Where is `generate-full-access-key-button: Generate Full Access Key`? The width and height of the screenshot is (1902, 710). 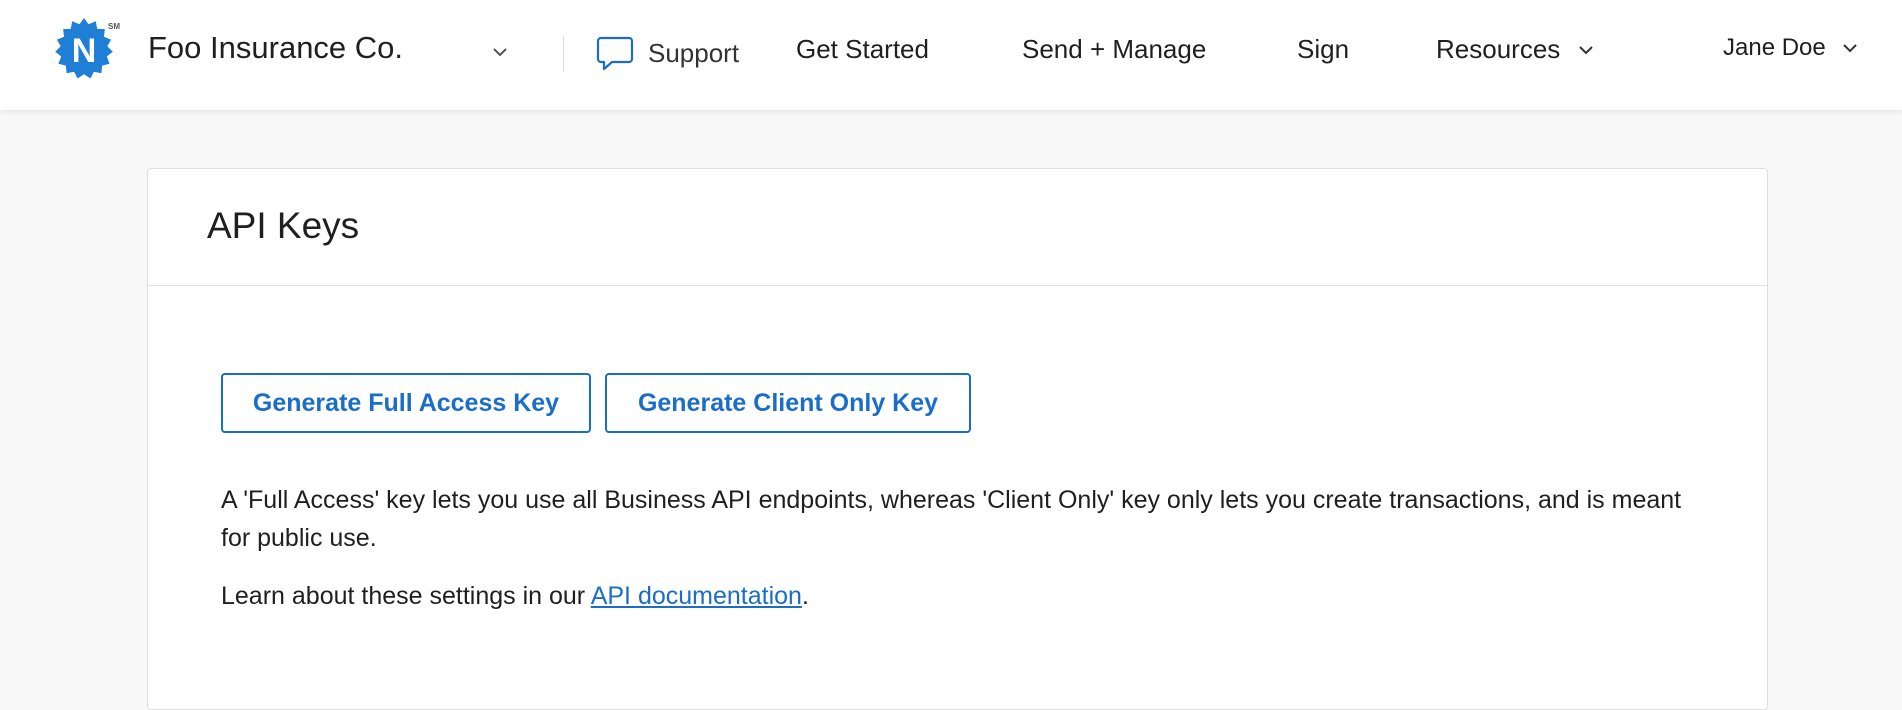
generate-full-access-key-button: Generate Full Access Key is located at coordinates (406, 403).